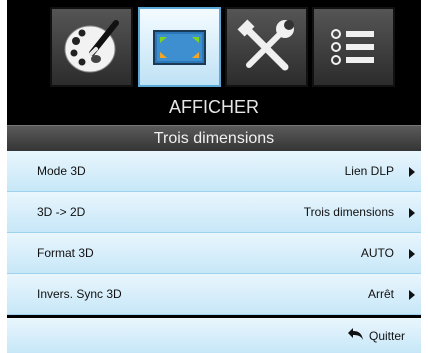 The width and height of the screenshot is (428, 353). I want to click on tab-options, so click(353, 47).